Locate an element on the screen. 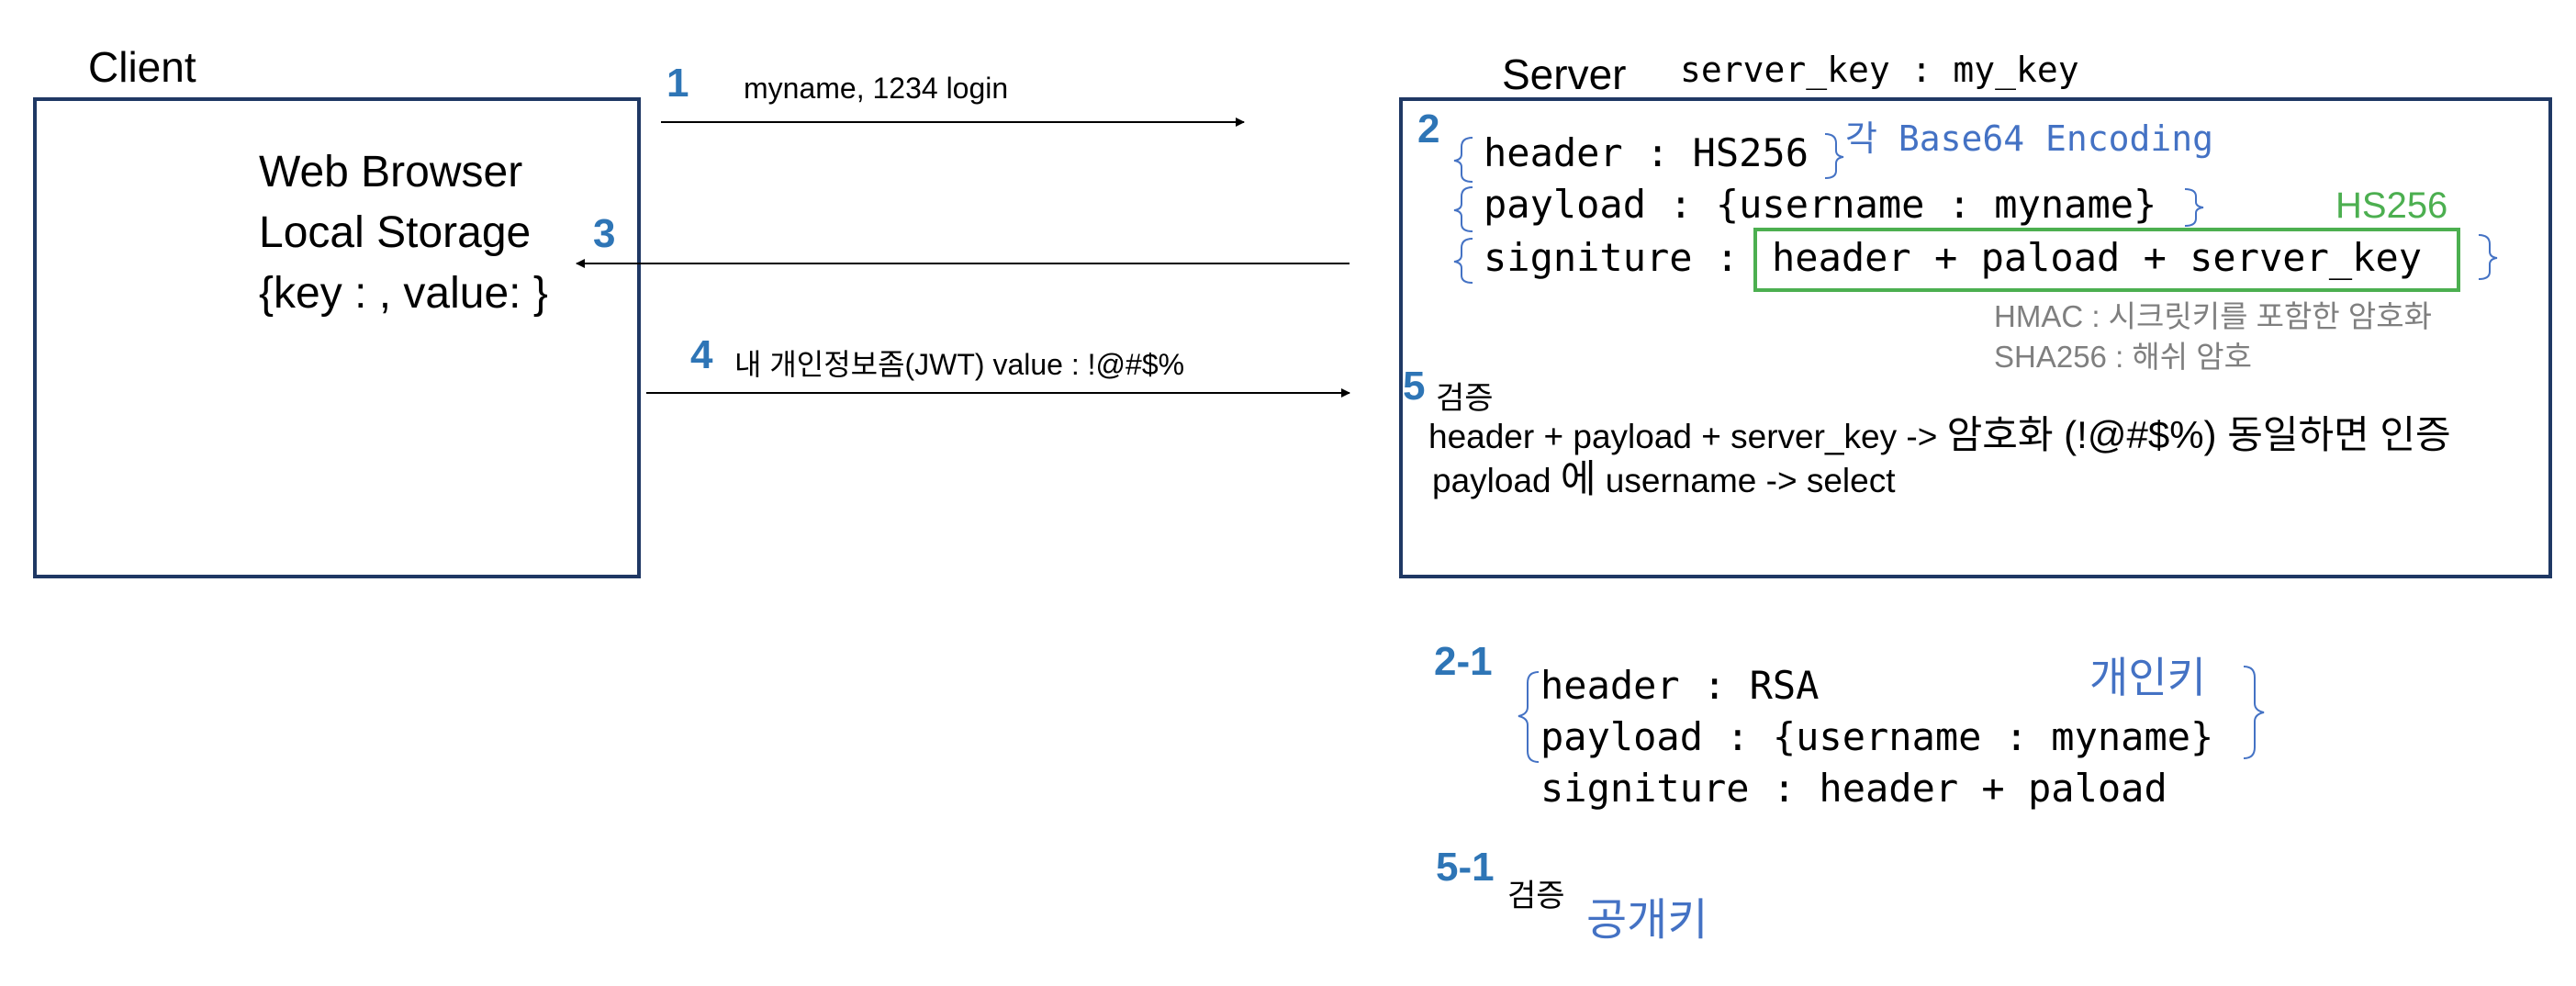  left-brace-rsa is located at coordinates (1529, 717).